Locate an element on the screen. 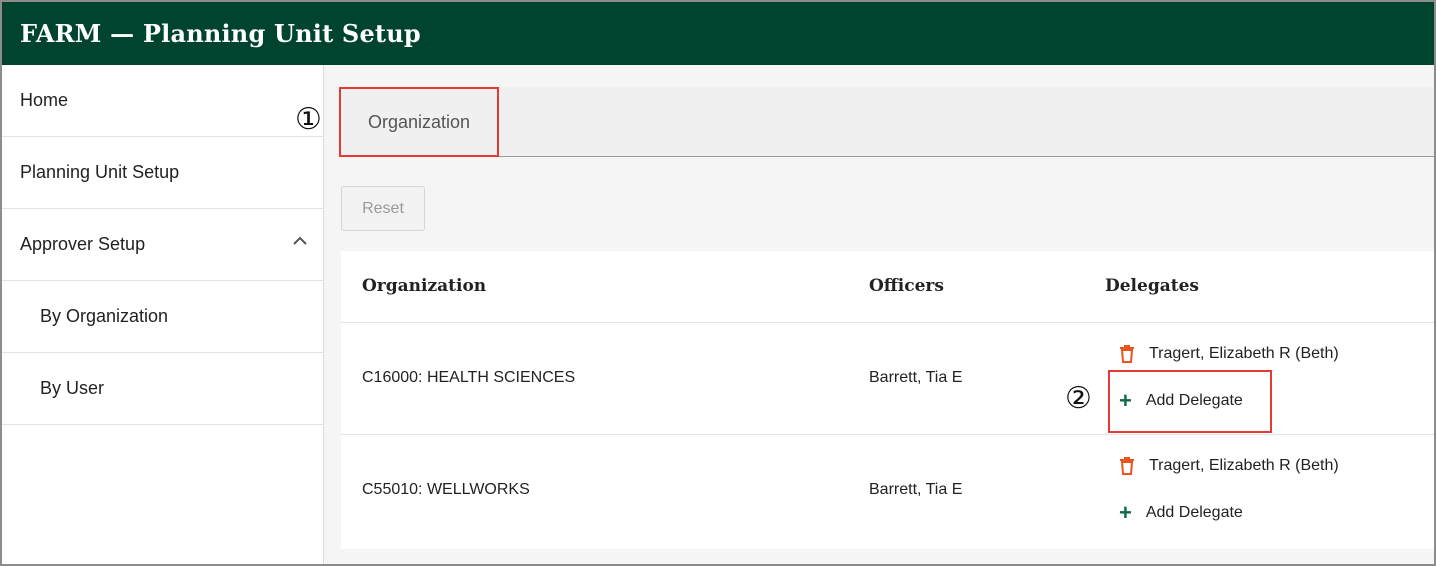 The image size is (1436, 566). annotation-highlight-box is located at coordinates (1190, 401).